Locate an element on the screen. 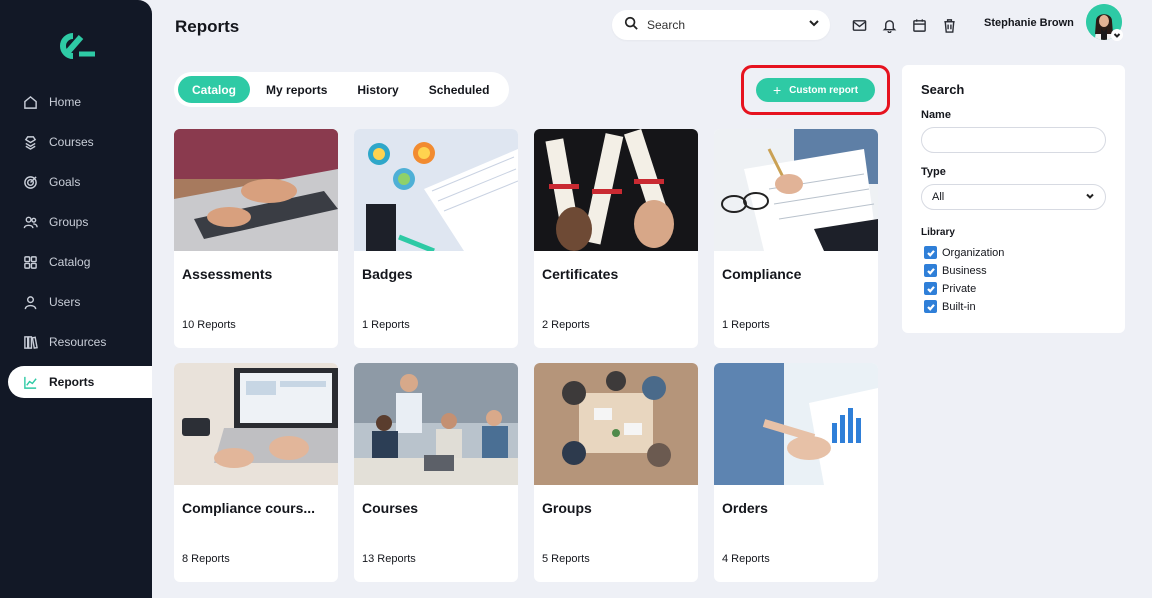 The image size is (1152, 598). sidebar-item-groups: Groups is located at coordinates (80, 222).